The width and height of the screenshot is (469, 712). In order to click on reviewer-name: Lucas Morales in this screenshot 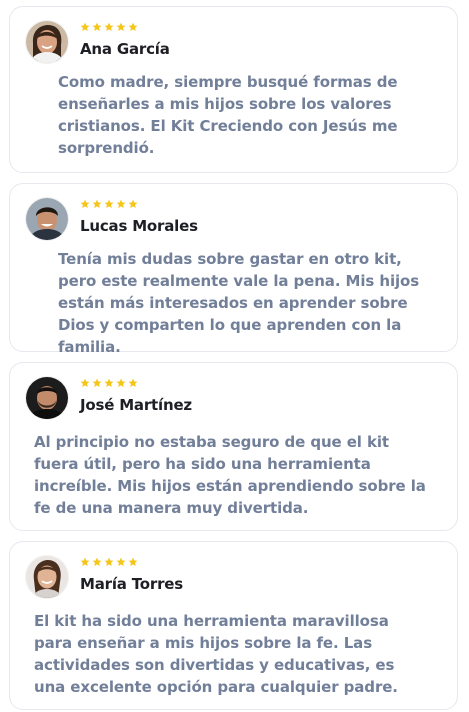, I will do `click(139, 226)`.